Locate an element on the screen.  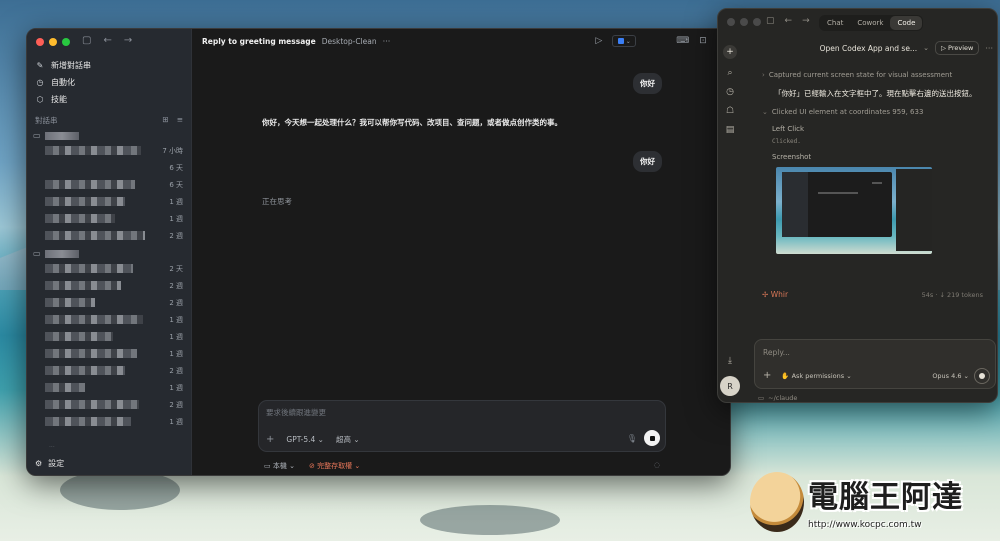
avatar: R is located at coordinates (730, 386).